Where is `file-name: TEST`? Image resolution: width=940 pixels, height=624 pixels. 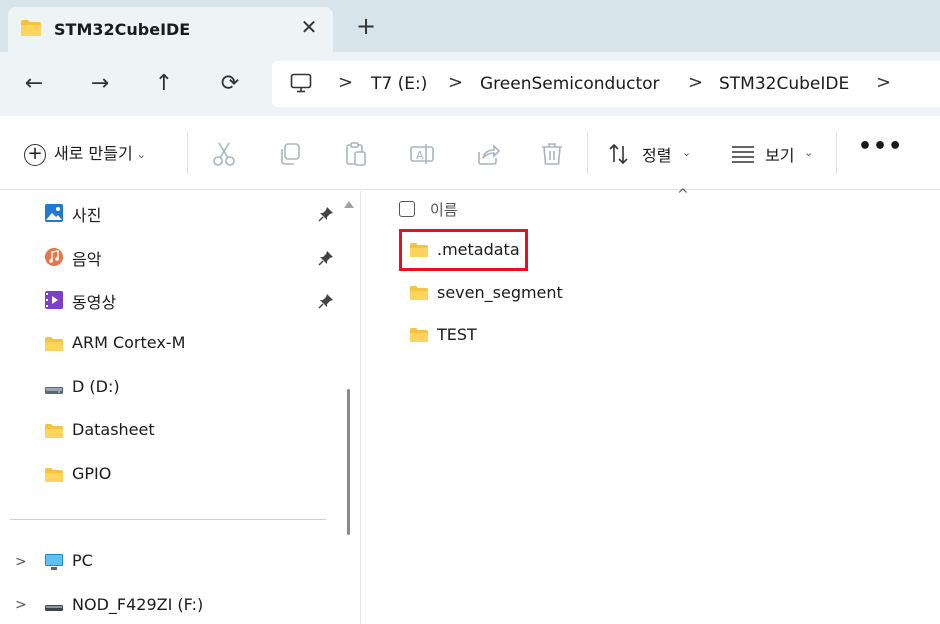
file-name: TEST is located at coordinates (457, 334).